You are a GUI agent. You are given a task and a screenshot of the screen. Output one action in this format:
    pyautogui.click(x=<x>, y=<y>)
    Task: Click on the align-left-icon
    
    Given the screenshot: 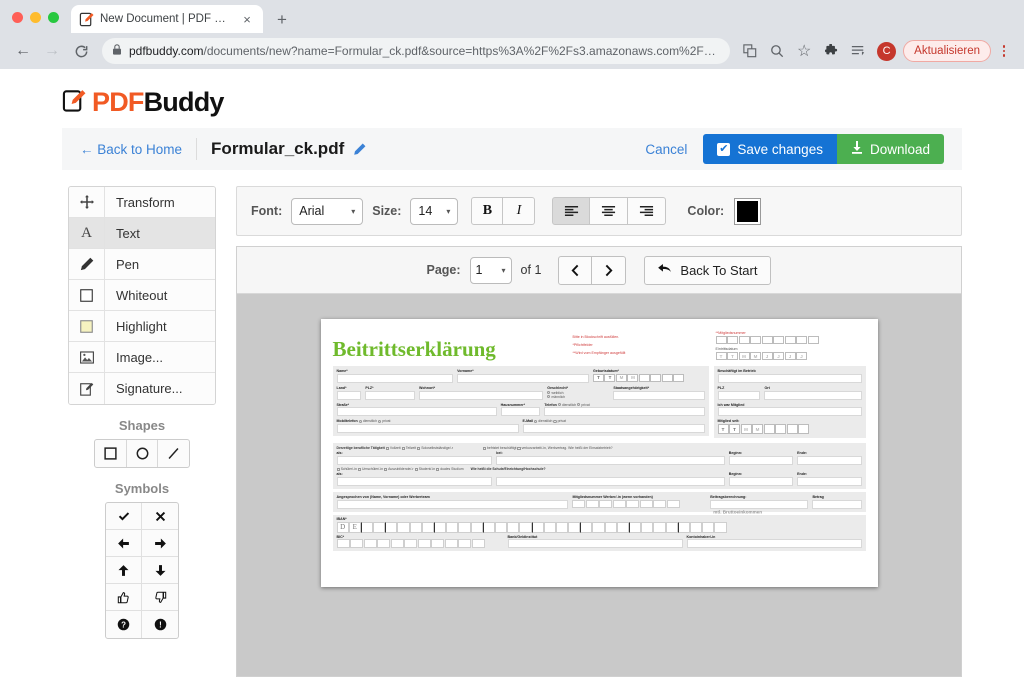 What is the action you would take?
    pyautogui.click(x=571, y=211)
    